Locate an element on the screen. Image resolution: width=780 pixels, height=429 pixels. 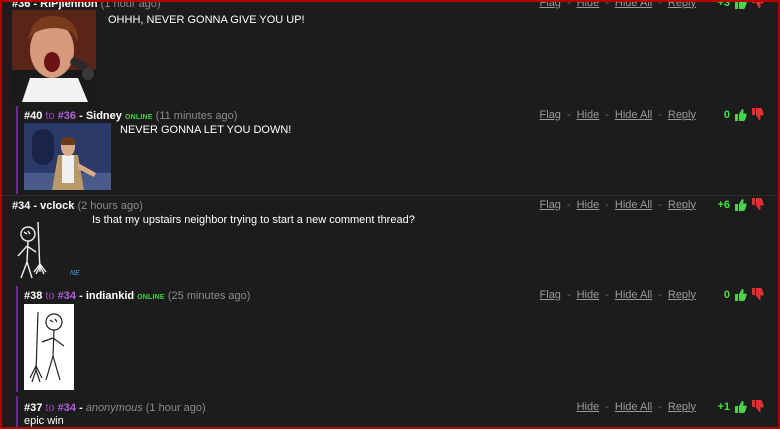
comment-text: NEVER GONNA LET YOU DOWN! is located at coordinates (206, 130).